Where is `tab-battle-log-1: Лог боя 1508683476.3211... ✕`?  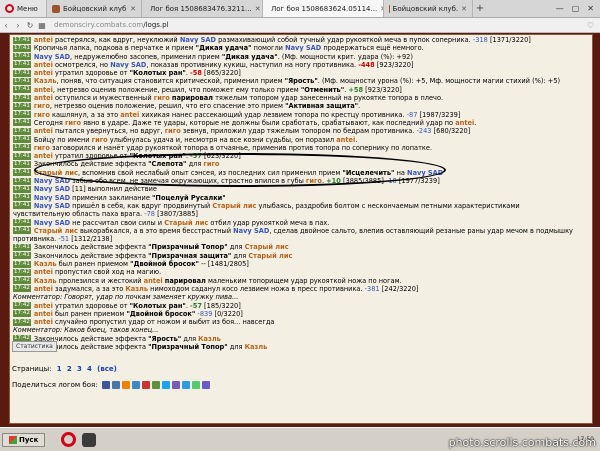 tab-battle-log-1: Лог боя 1508683476.3211... ✕ is located at coordinates (202, 8).